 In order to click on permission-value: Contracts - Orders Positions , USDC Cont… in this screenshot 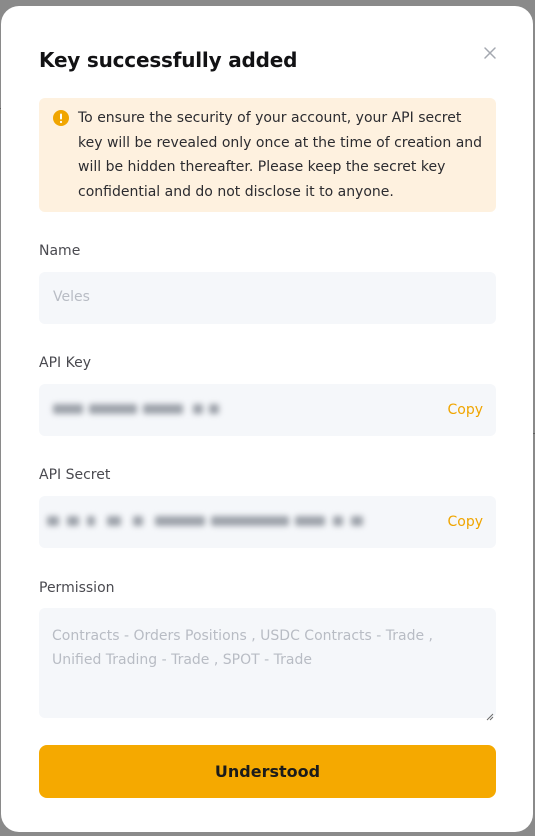, I will do `click(242, 648)`.